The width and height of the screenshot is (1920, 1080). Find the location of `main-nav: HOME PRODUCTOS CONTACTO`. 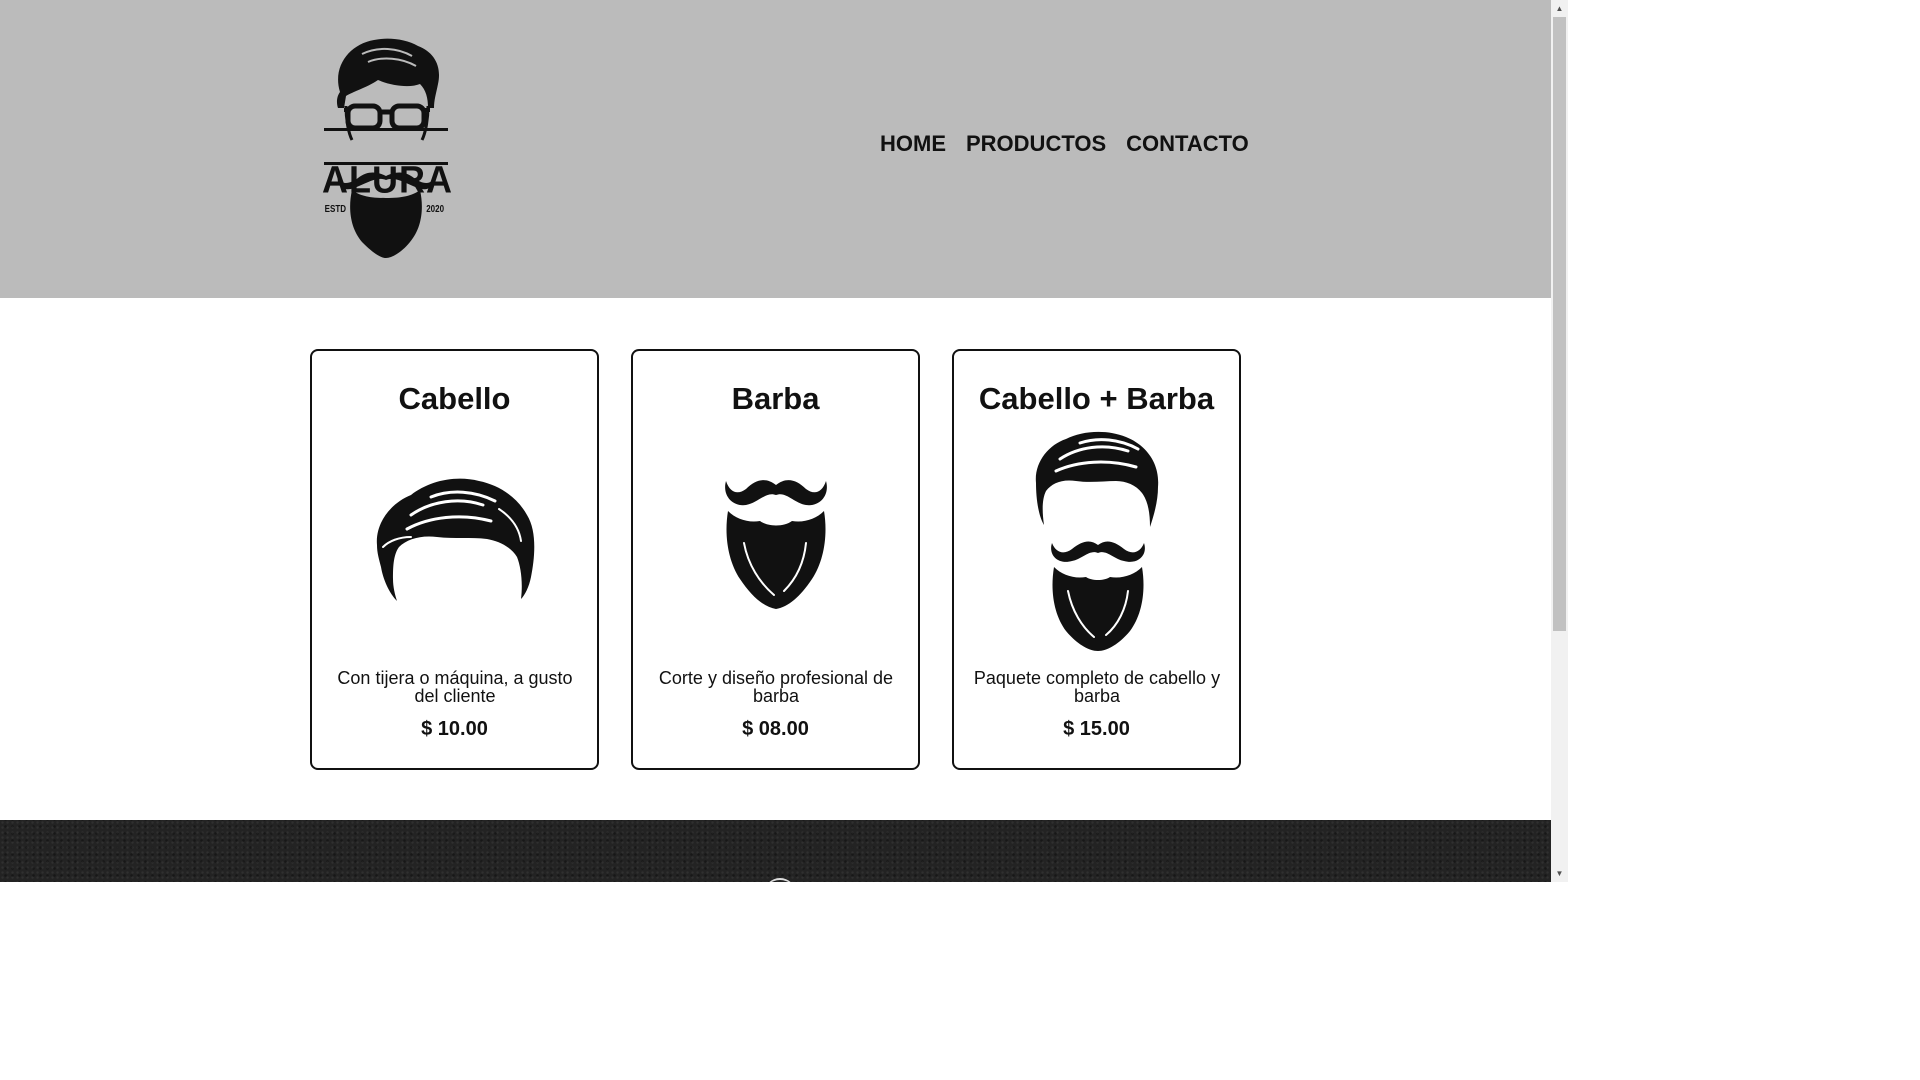

main-nav: HOME PRODUCTOS CONTACTO is located at coordinates (1064, 144).